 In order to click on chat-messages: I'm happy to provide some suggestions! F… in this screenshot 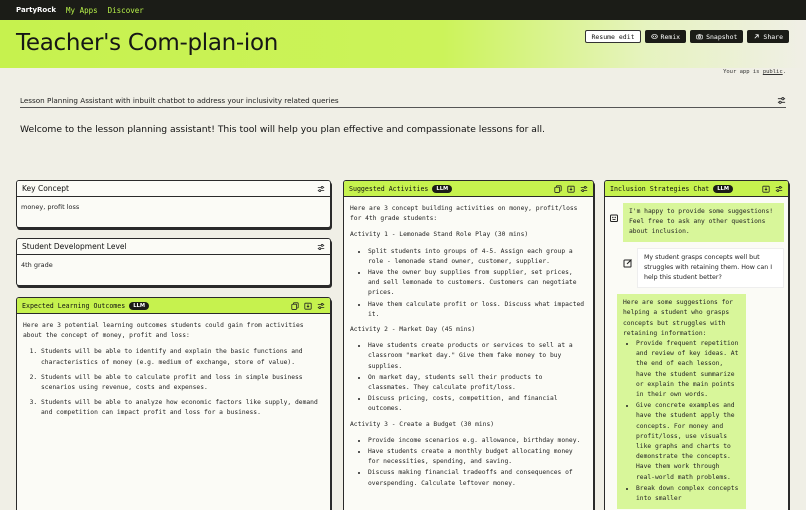, I will do `click(696, 353)`.